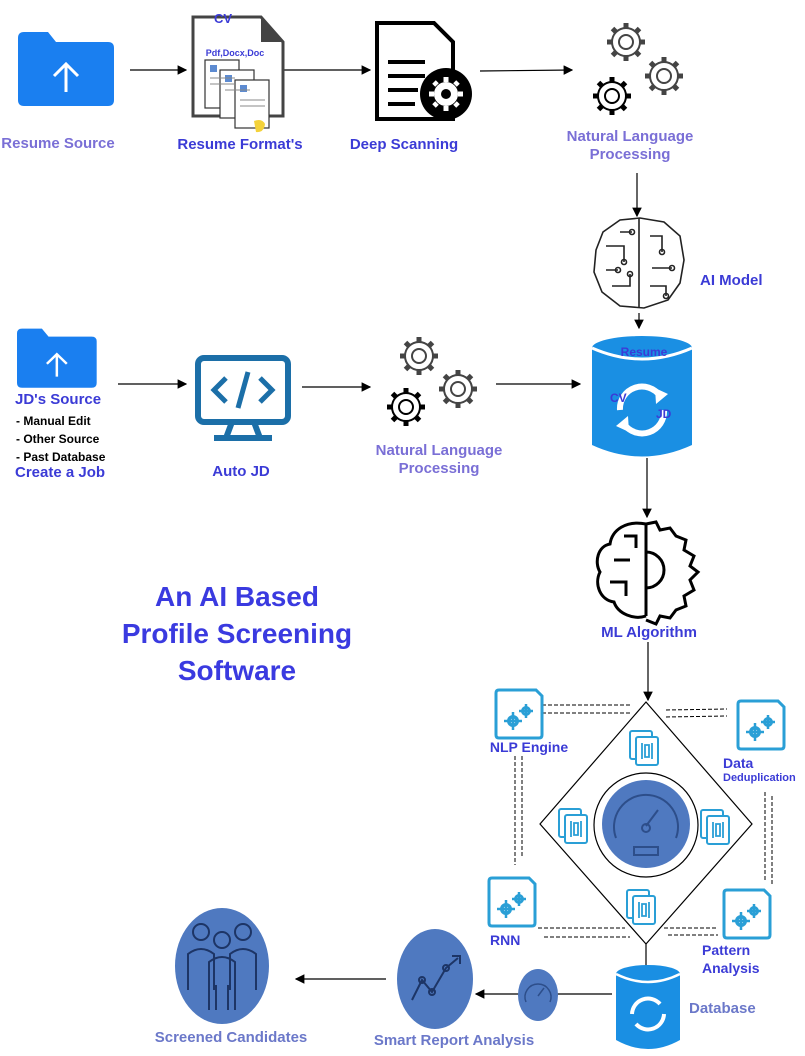 Image resolution: width=805 pixels, height=1056 pixels. What do you see at coordinates (435, 979) in the screenshot?
I see `line-chart-icon` at bounding box center [435, 979].